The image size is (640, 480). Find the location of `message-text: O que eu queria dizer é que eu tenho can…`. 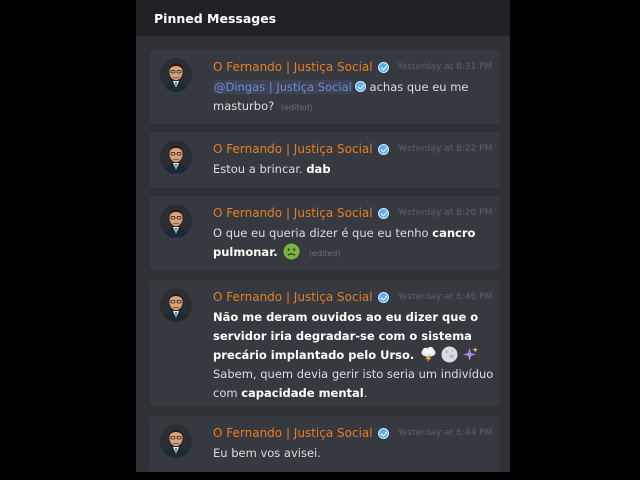

message-text: O que eu queria dizer é que eu tenho can… is located at coordinates (344, 243).